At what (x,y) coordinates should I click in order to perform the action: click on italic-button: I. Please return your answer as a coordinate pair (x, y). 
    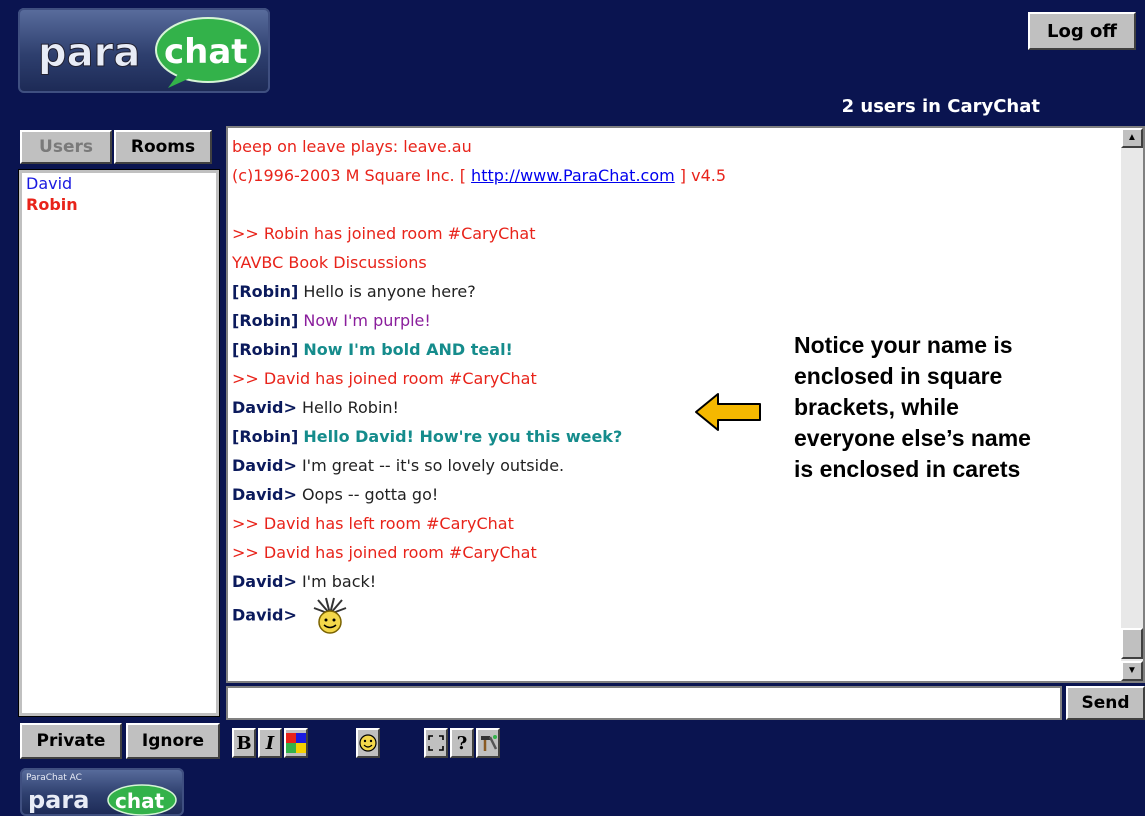
    Looking at the image, I should click on (270, 743).